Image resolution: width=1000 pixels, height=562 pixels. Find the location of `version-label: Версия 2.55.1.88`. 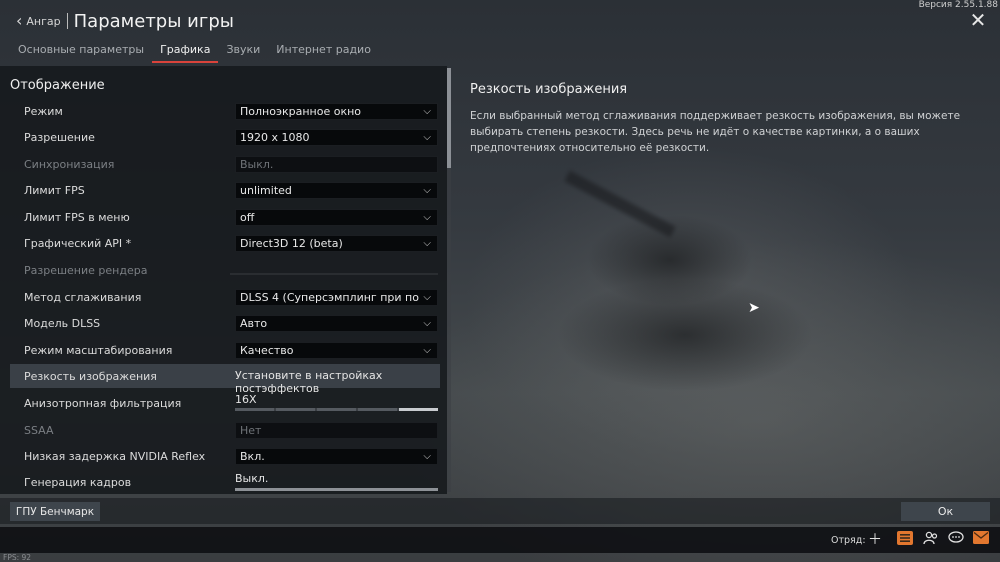

version-label: Версия 2.55.1.88 is located at coordinates (958, 5).